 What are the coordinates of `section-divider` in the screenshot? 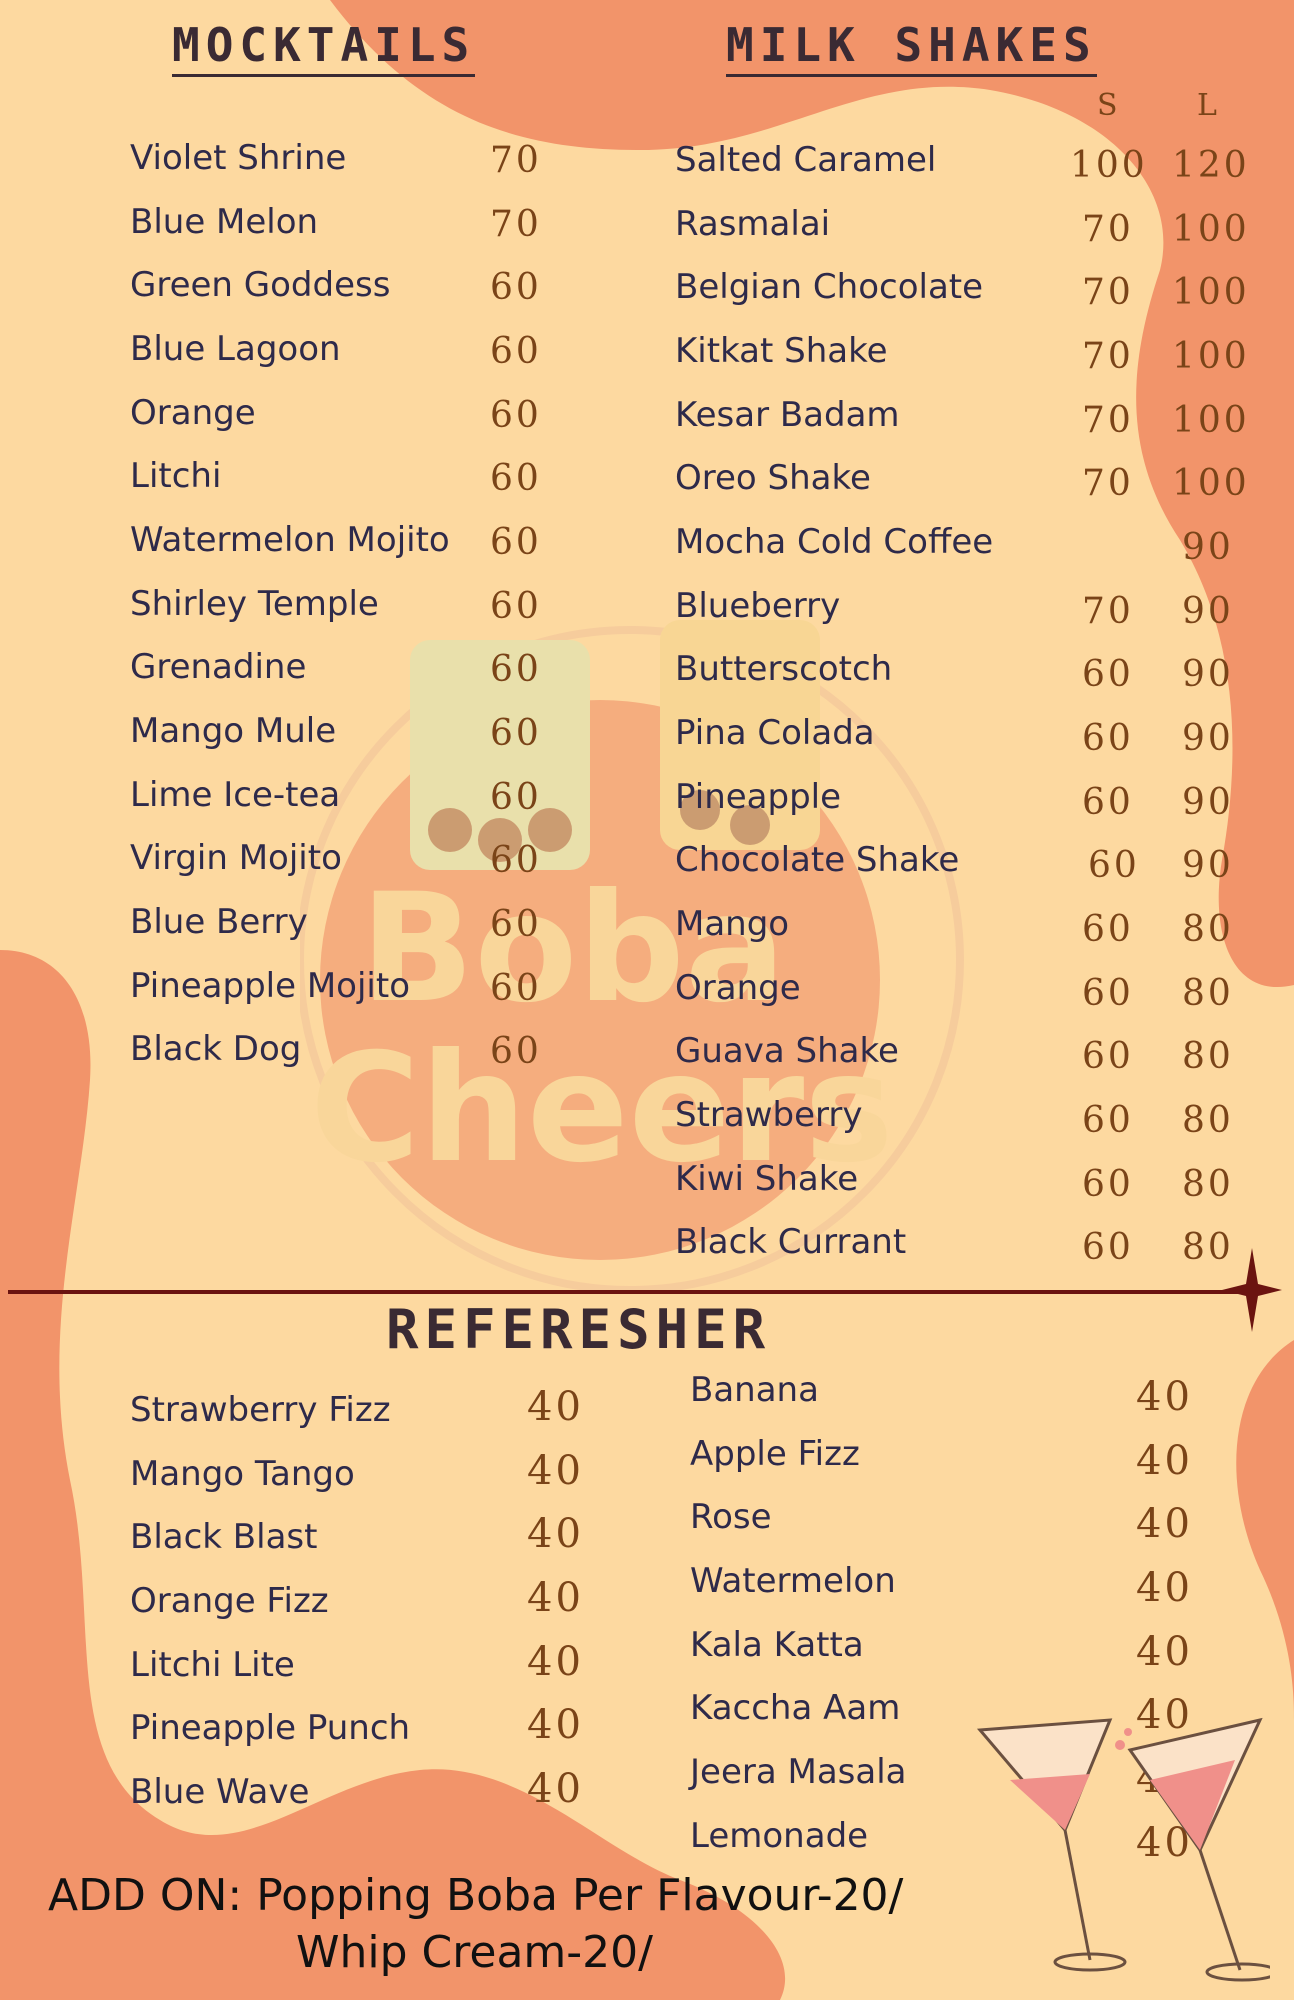 It's located at (623, 1292).